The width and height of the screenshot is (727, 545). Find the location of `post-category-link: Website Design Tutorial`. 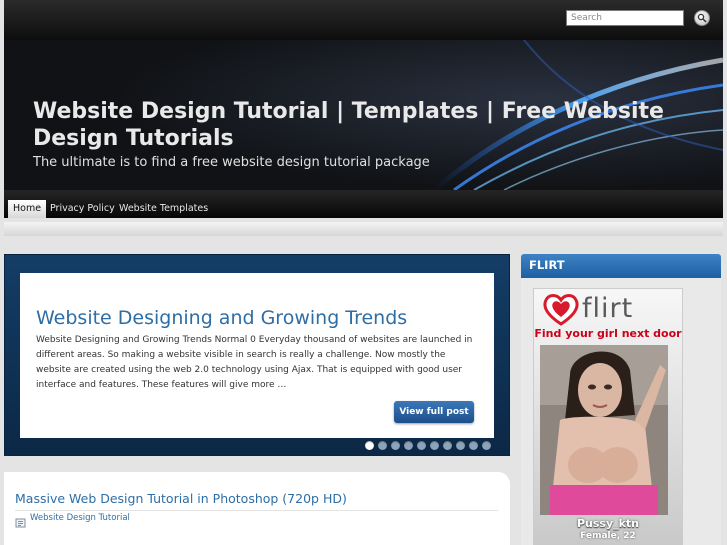

post-category-link: Website Design Tutorial is located at coordinates (80, 518).